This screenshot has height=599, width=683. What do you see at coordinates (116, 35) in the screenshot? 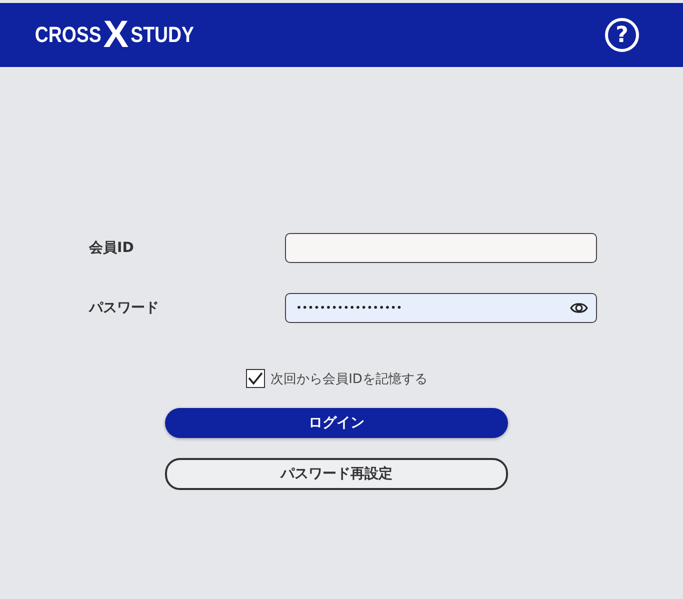
I see `logo-x: X` at bounding box center [116, 35].